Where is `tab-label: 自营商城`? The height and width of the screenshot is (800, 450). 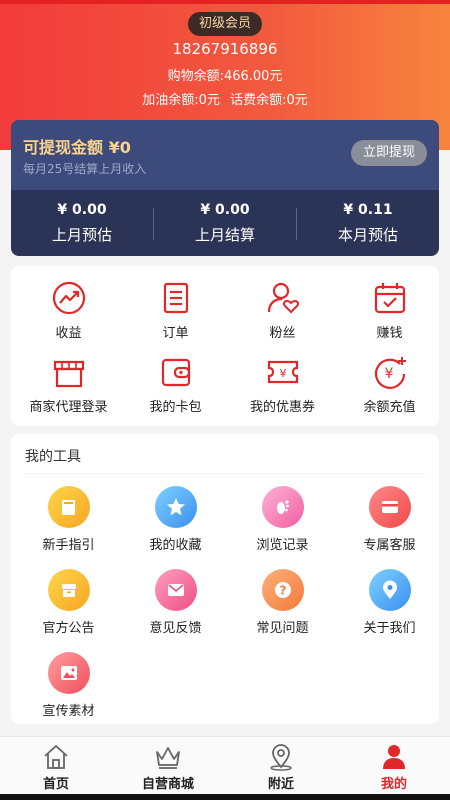
tab-label: 自营商城 is located at coordinates (167, 784).